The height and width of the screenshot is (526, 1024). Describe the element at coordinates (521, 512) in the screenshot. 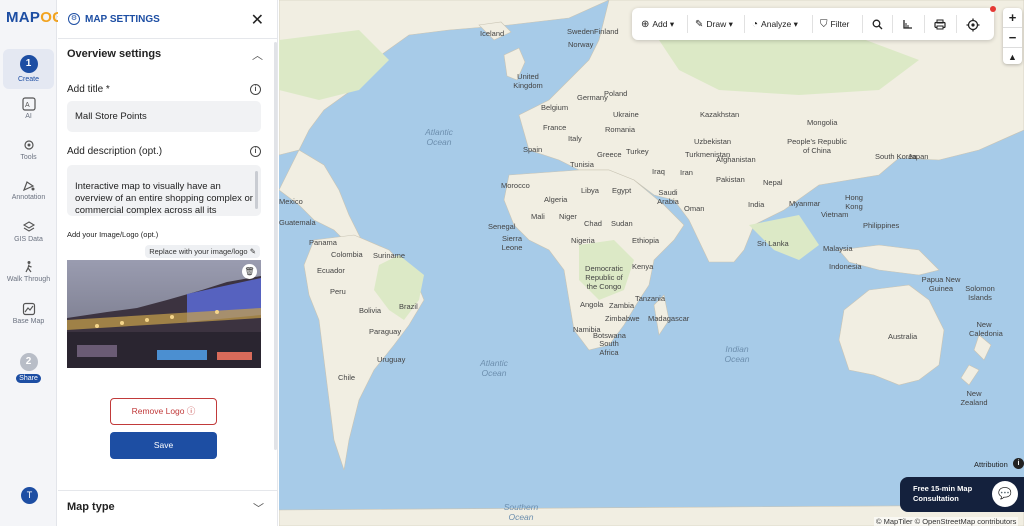

I see `ocean-label: Southern Ocean` at that location.